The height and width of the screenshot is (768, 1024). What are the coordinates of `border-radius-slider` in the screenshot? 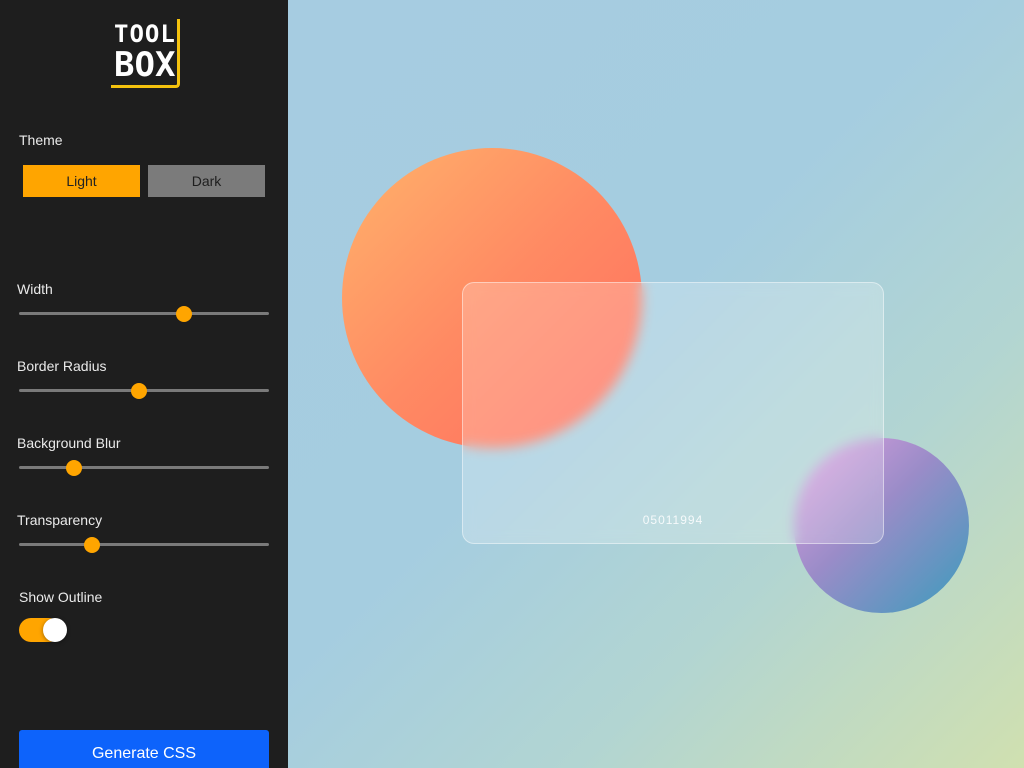 It's located at (144, 391).